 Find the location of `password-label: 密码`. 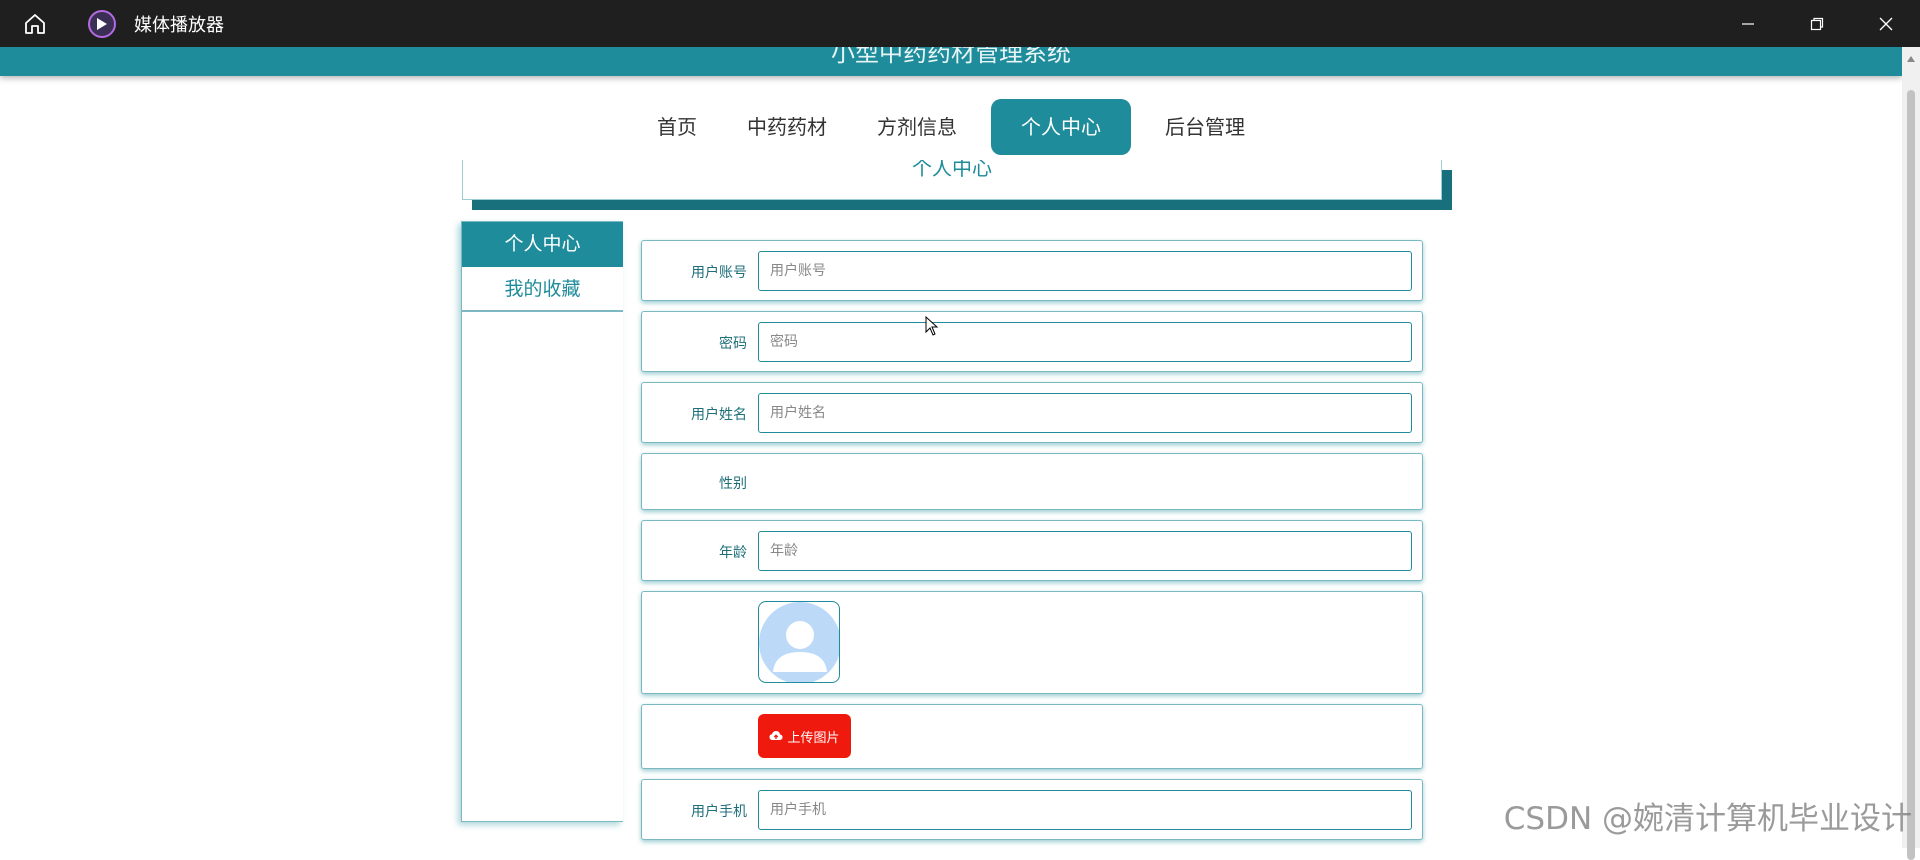

password-label: 密码 is located at coordinates (694, 343).